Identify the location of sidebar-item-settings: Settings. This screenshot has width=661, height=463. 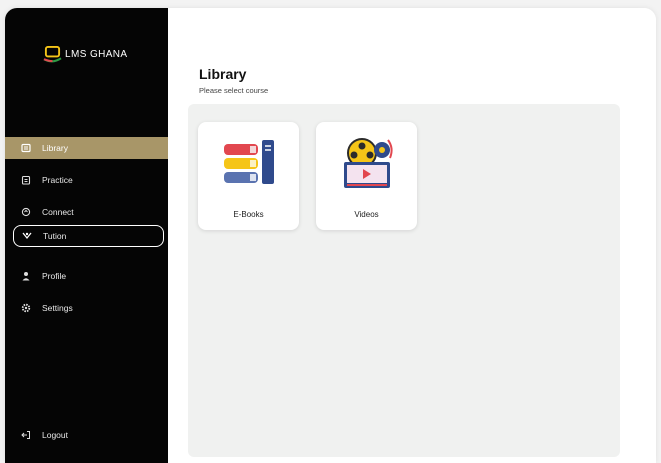
(86, 308).